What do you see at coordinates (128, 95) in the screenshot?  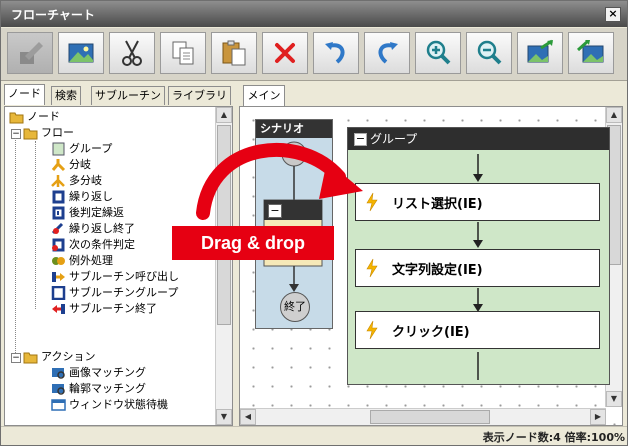 I see `tab-subroutine: サブルーチン` at bounding box center [128, 95].